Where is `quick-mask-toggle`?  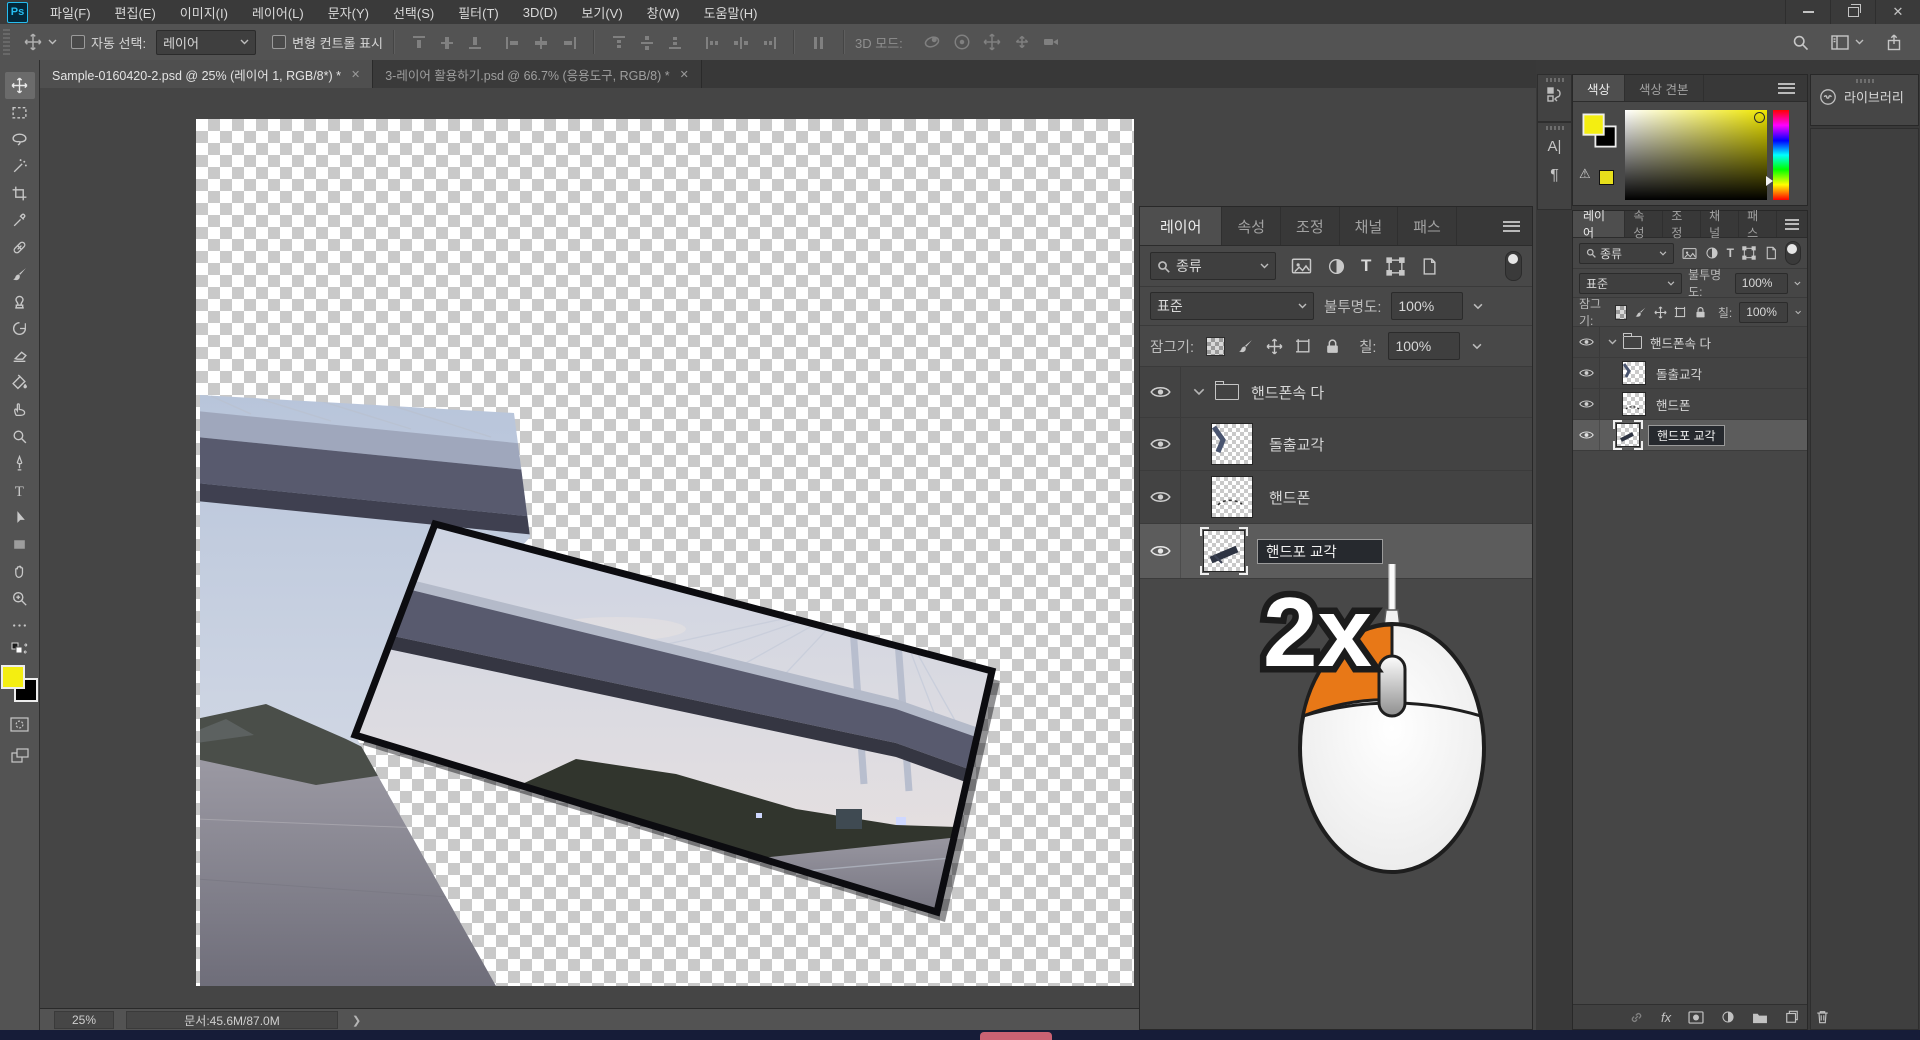
quick-mask-toggle is located at coordinates (20, 724).